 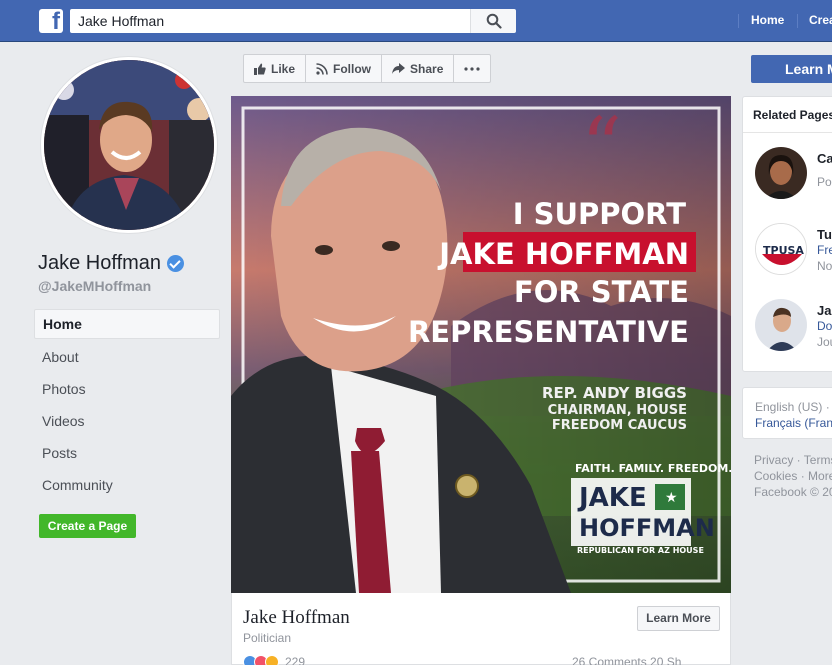 What do you see at coordinates (793, 423) in the screenshot?
I see `language-option-french: Français (Fran` at bounding box center [793, 423].